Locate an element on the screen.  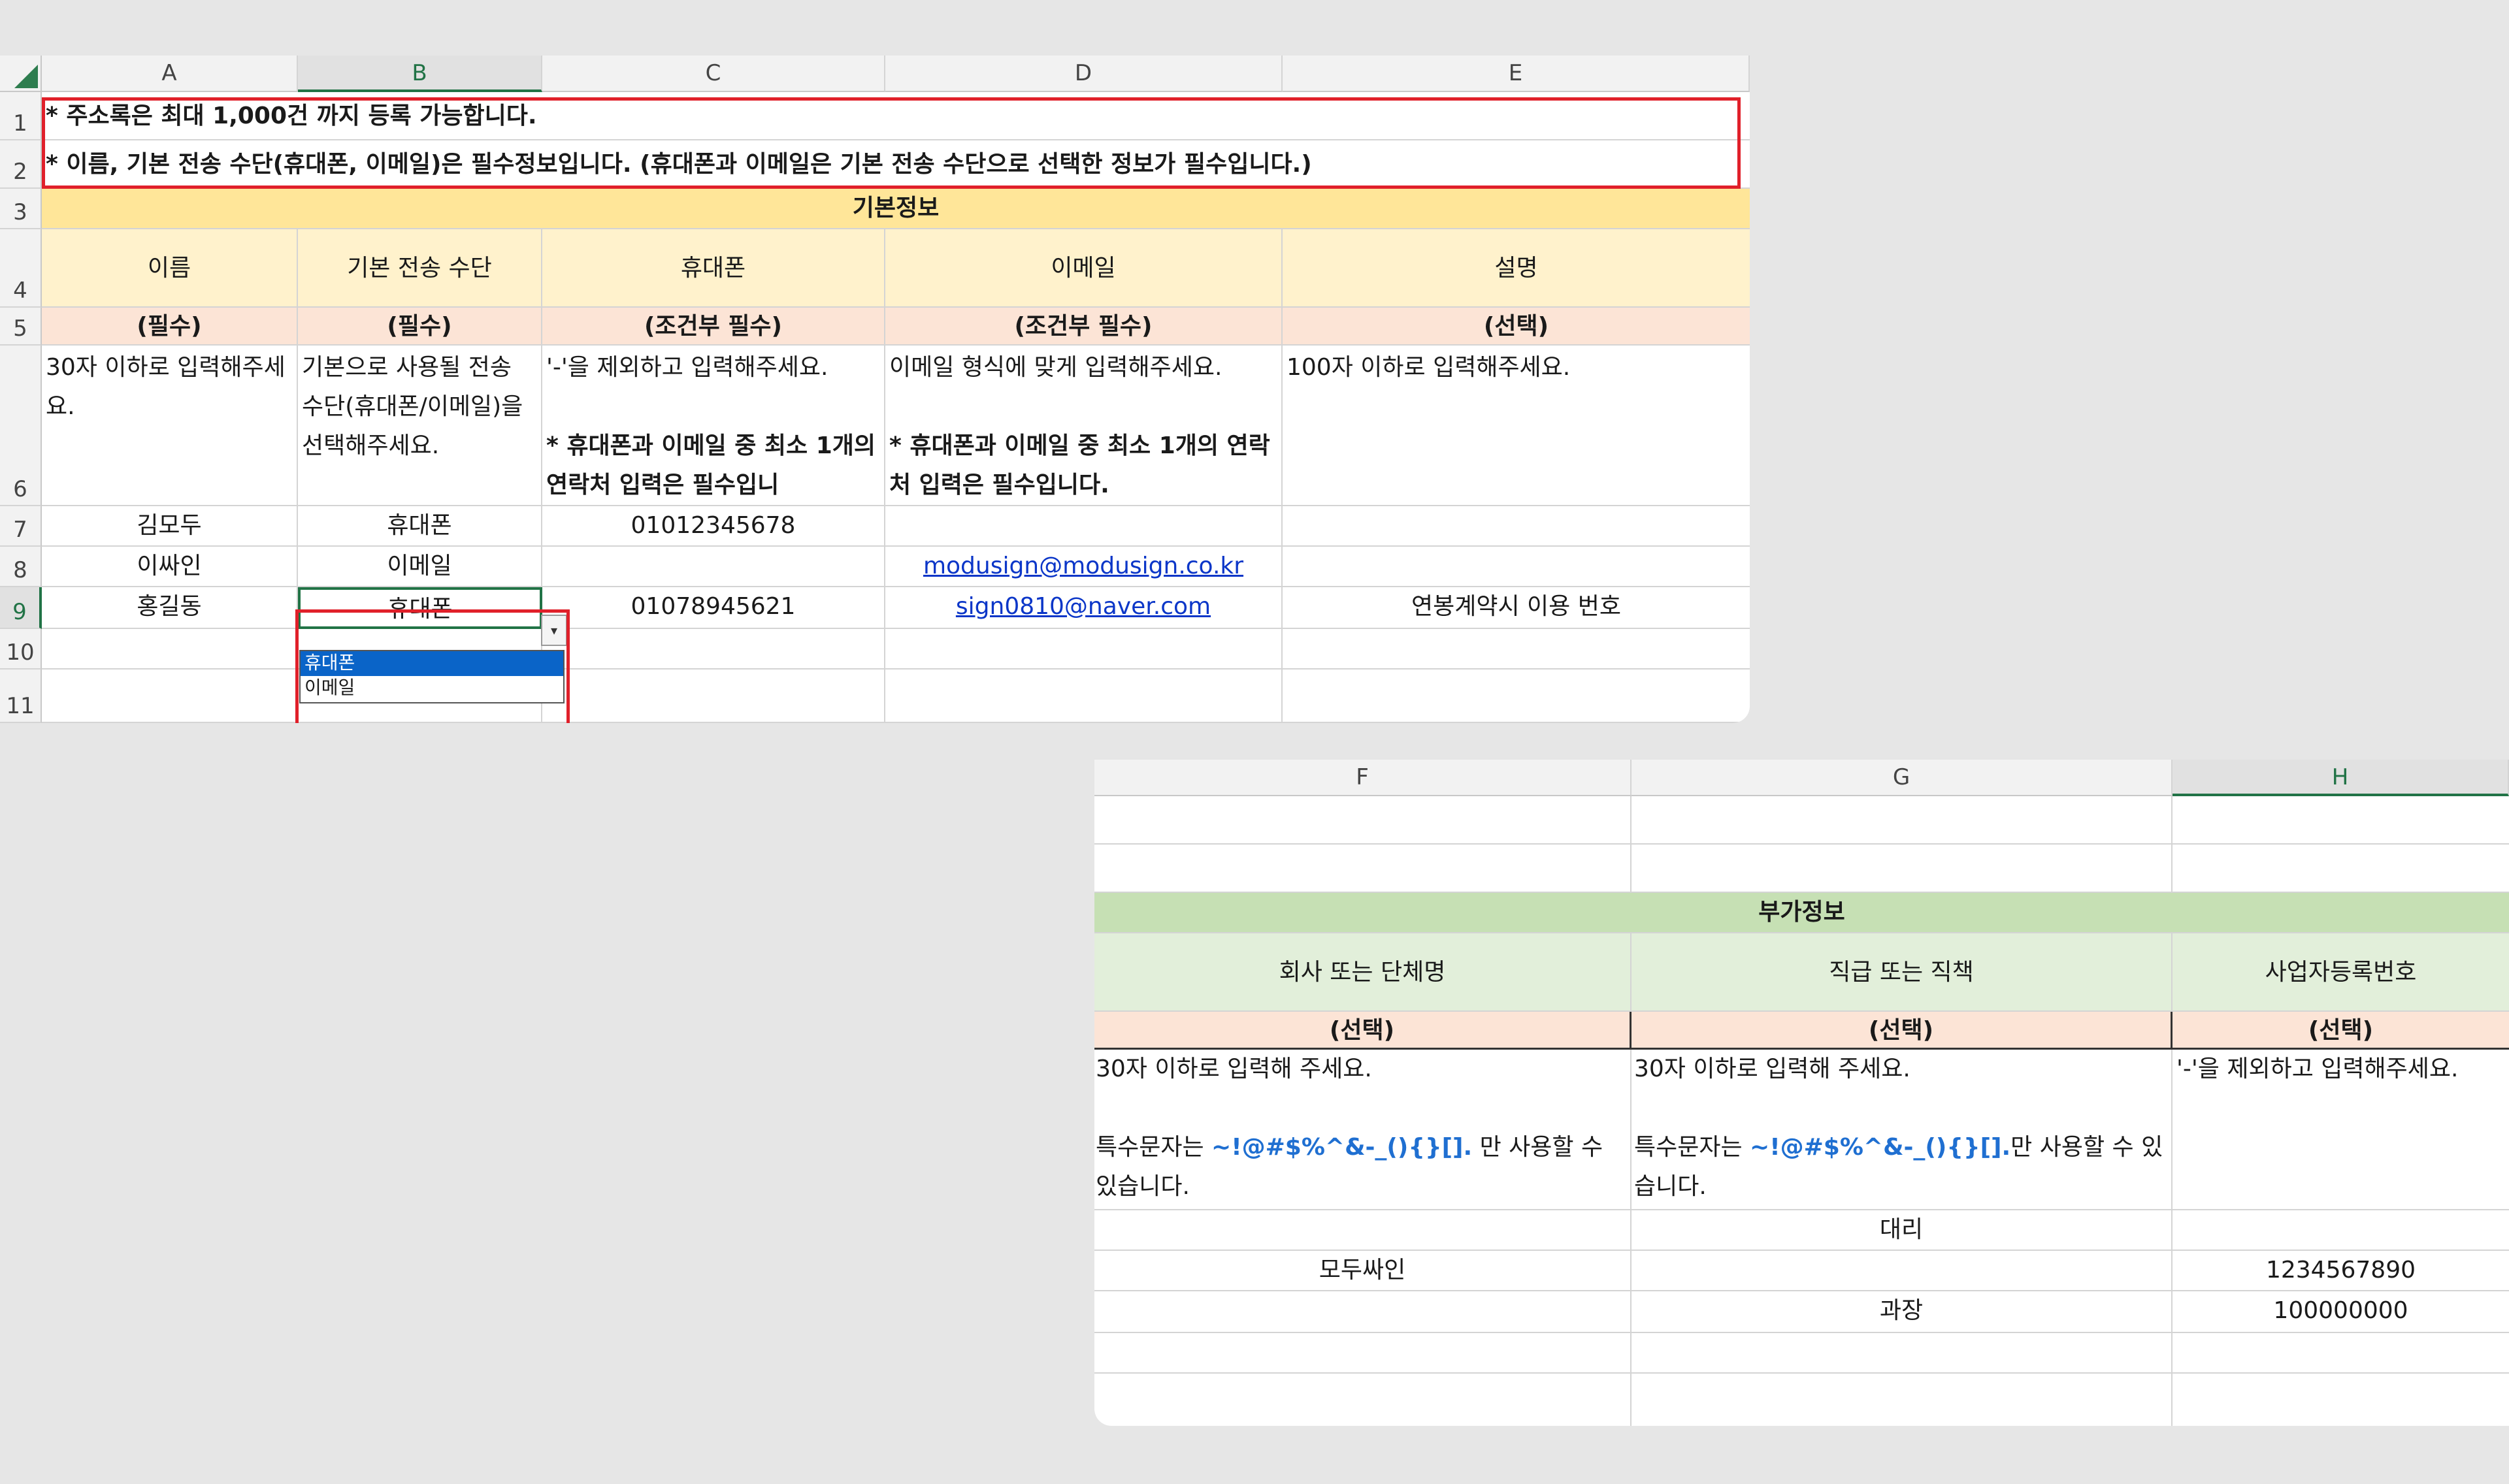
column-header-f: F is located at coordinates (1363, 778).